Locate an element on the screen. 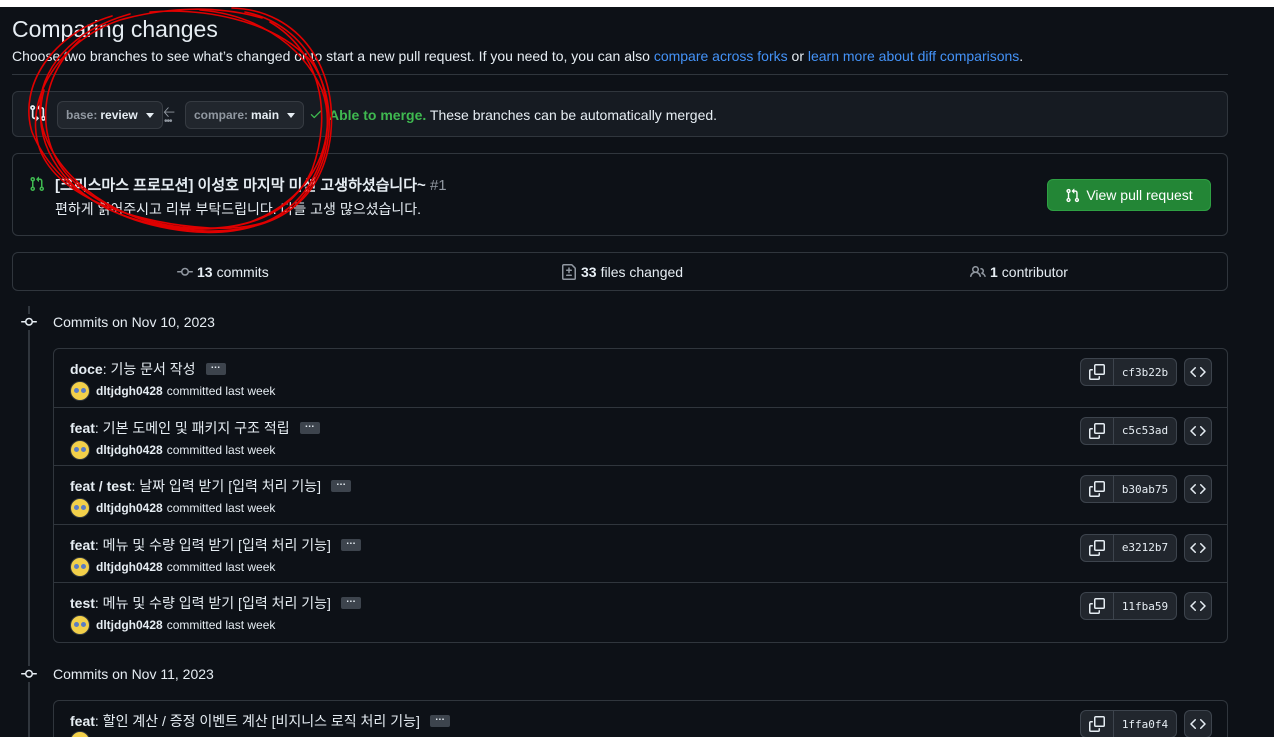 This screenshot has height=737, width=1274. sha-button-group: e3212b7 is located at coordinates (1128, 547).